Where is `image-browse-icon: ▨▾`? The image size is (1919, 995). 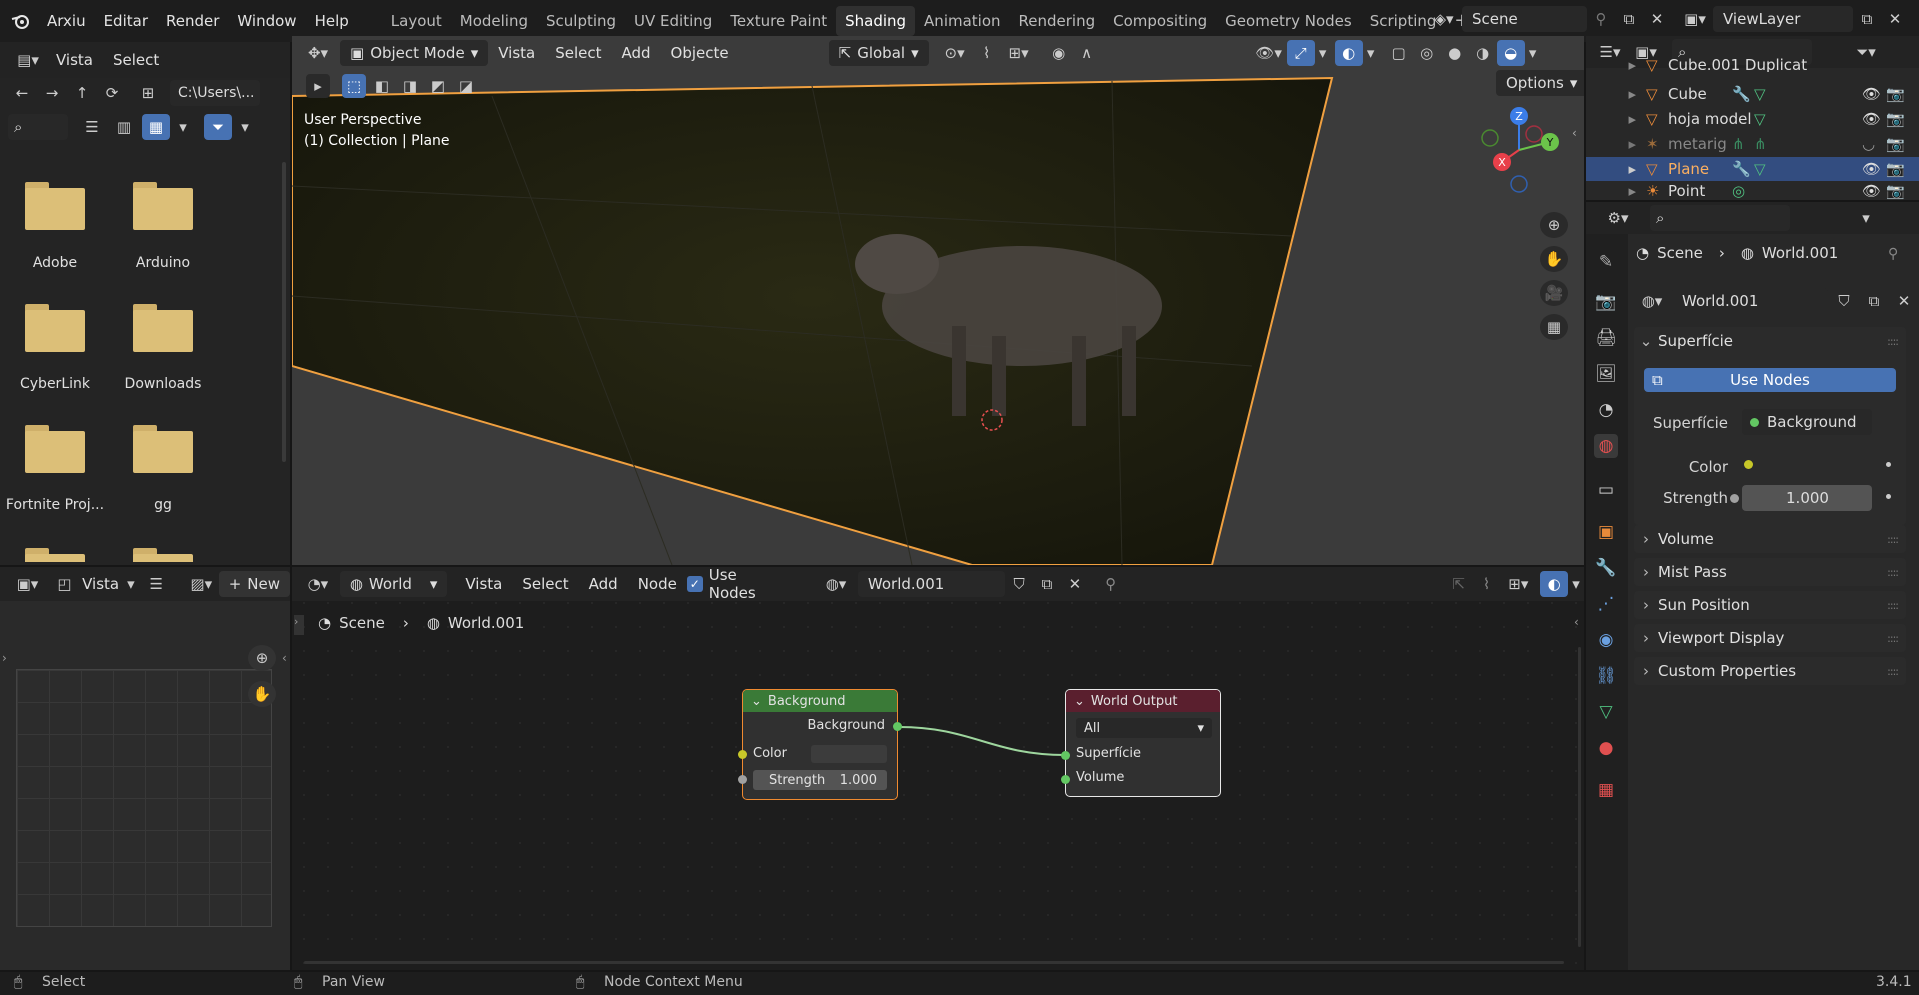
image-browse-icon: ▨▾ is located at coordinates (201, 584).